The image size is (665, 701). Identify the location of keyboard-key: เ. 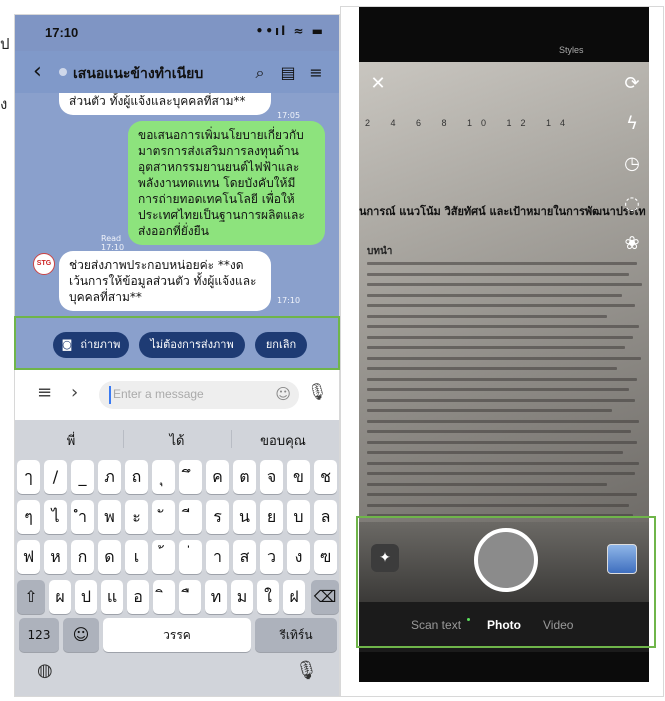
(136, 557).